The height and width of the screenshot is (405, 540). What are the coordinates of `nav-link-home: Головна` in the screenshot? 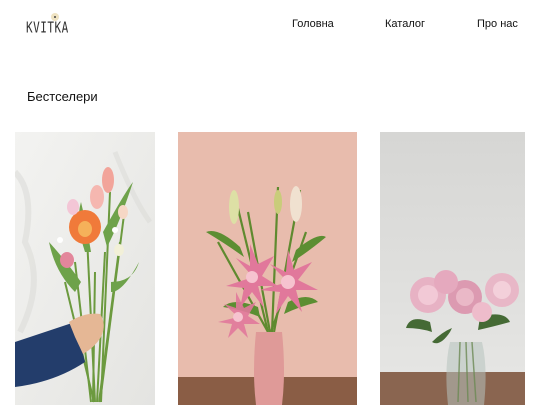 It's located at (313, 24).